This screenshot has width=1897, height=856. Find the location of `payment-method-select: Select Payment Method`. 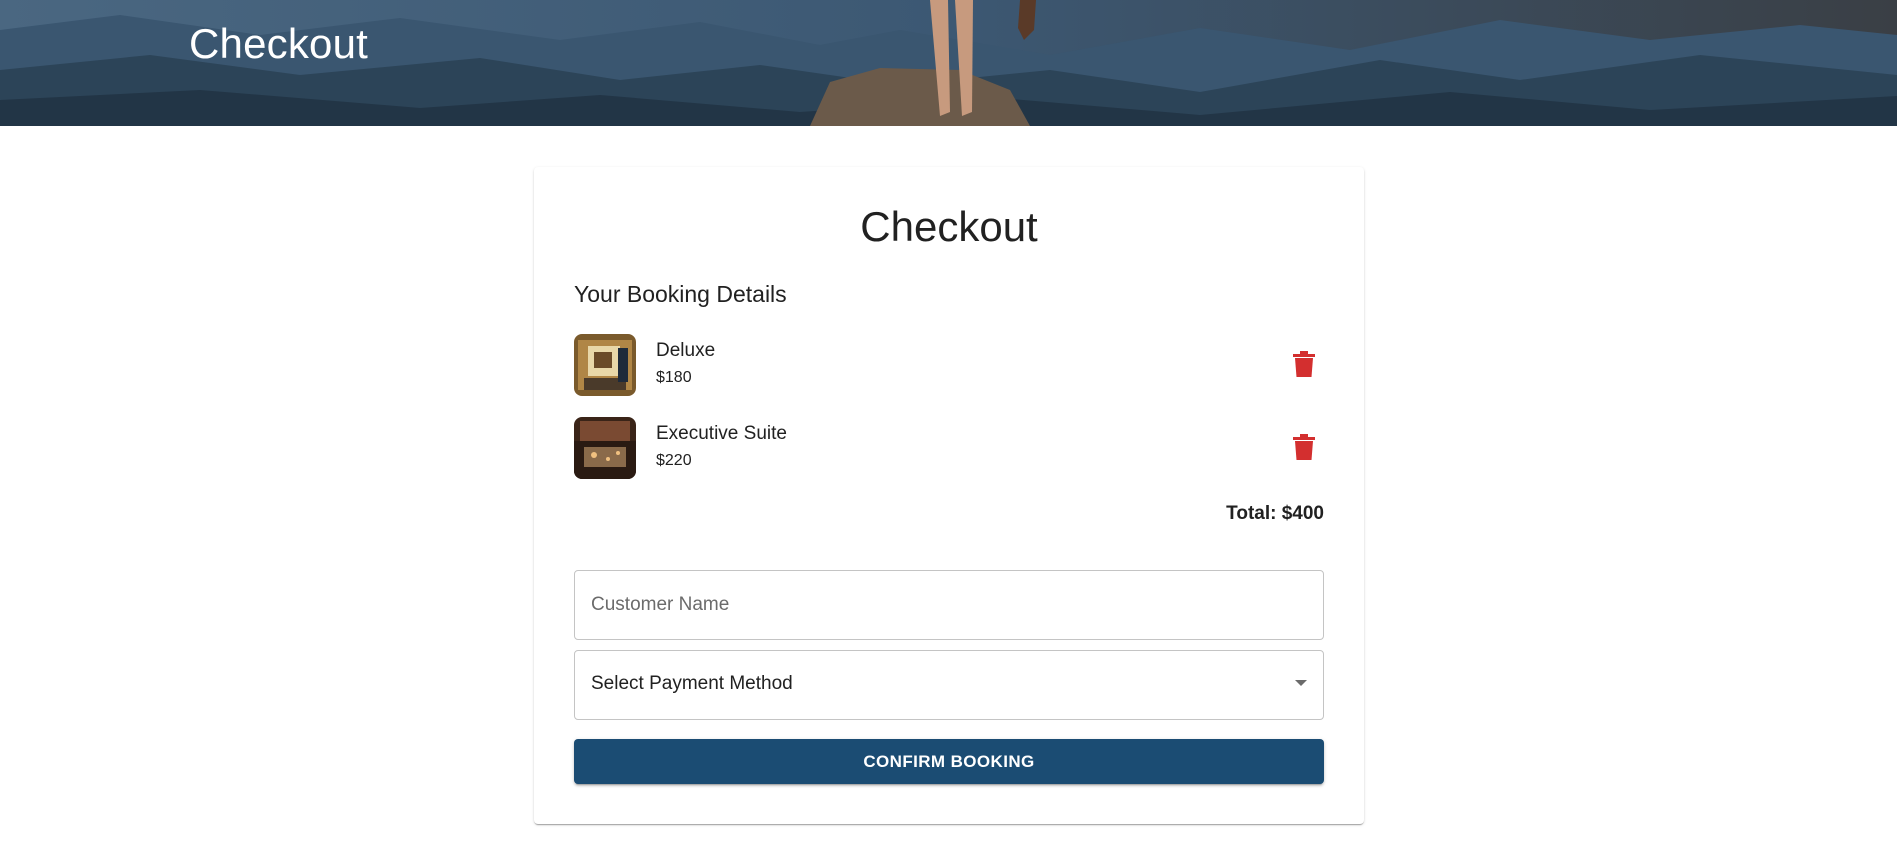

payment-method-select: Select Payment Method is located at coordinates (949, 685).